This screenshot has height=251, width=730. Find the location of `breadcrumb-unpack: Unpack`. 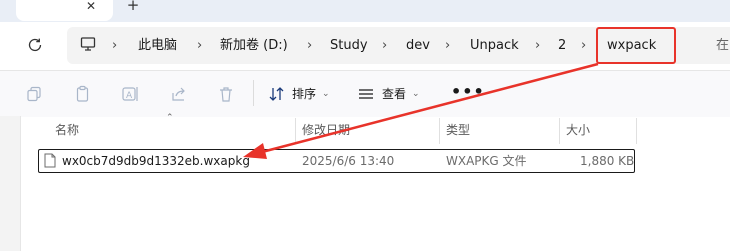

breadcrumb-unpack: Unpack is located at coordinates (494, 46).